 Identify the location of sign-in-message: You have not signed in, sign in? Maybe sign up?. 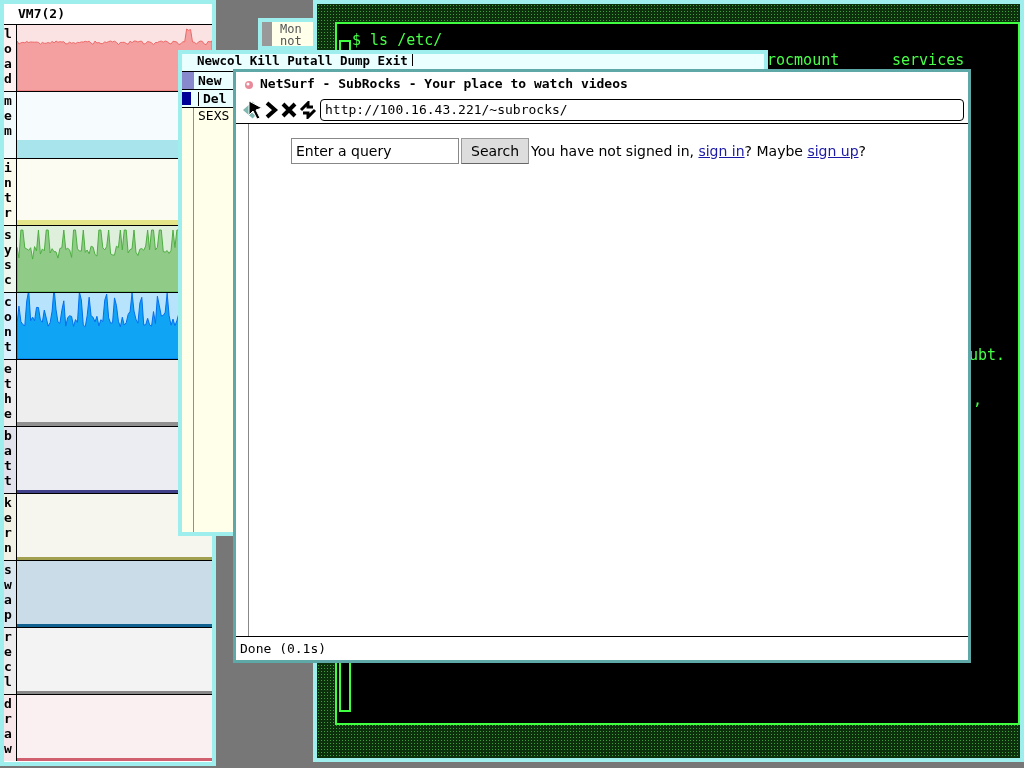
(698, 151).